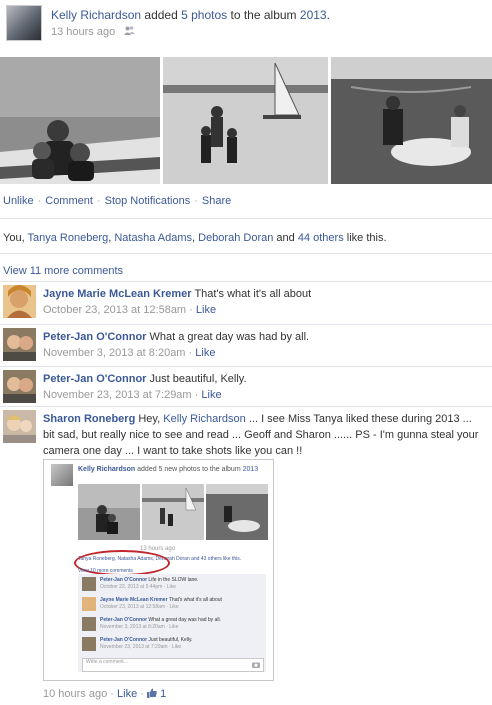 This screenshot has width=492, height=705. What do you see at coordinates (117, 294) in the screenshot?
I see `commenter-name-link: Jayne Marie McLean Kremer` at bounding box center [117, 294].